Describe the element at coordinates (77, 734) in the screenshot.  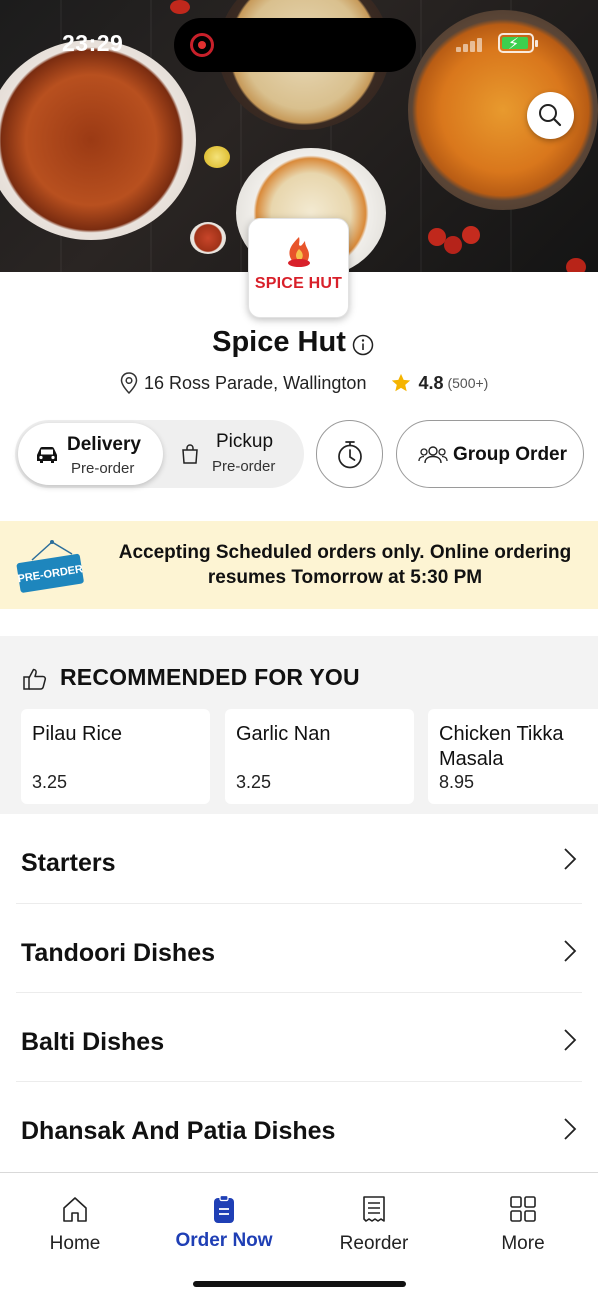
I see `item-name: Pilau Rice` at that location.